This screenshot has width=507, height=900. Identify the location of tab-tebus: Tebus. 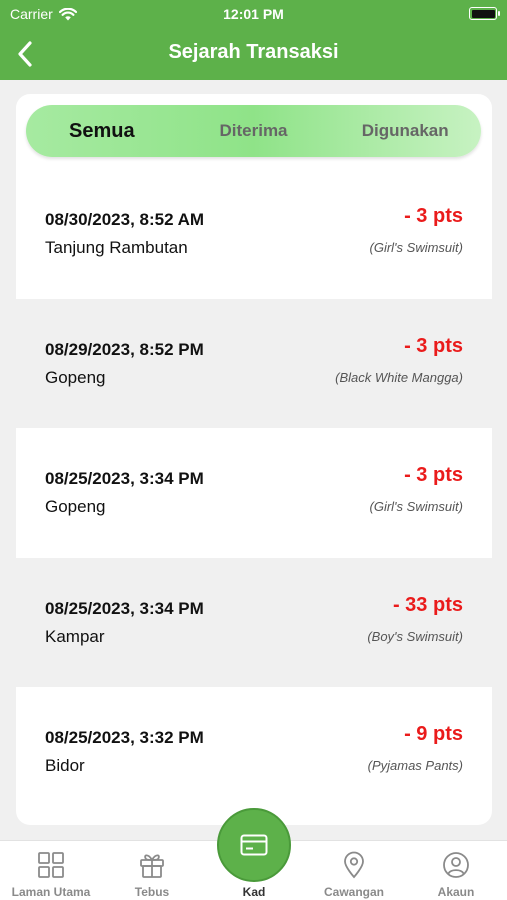
(152, 875).